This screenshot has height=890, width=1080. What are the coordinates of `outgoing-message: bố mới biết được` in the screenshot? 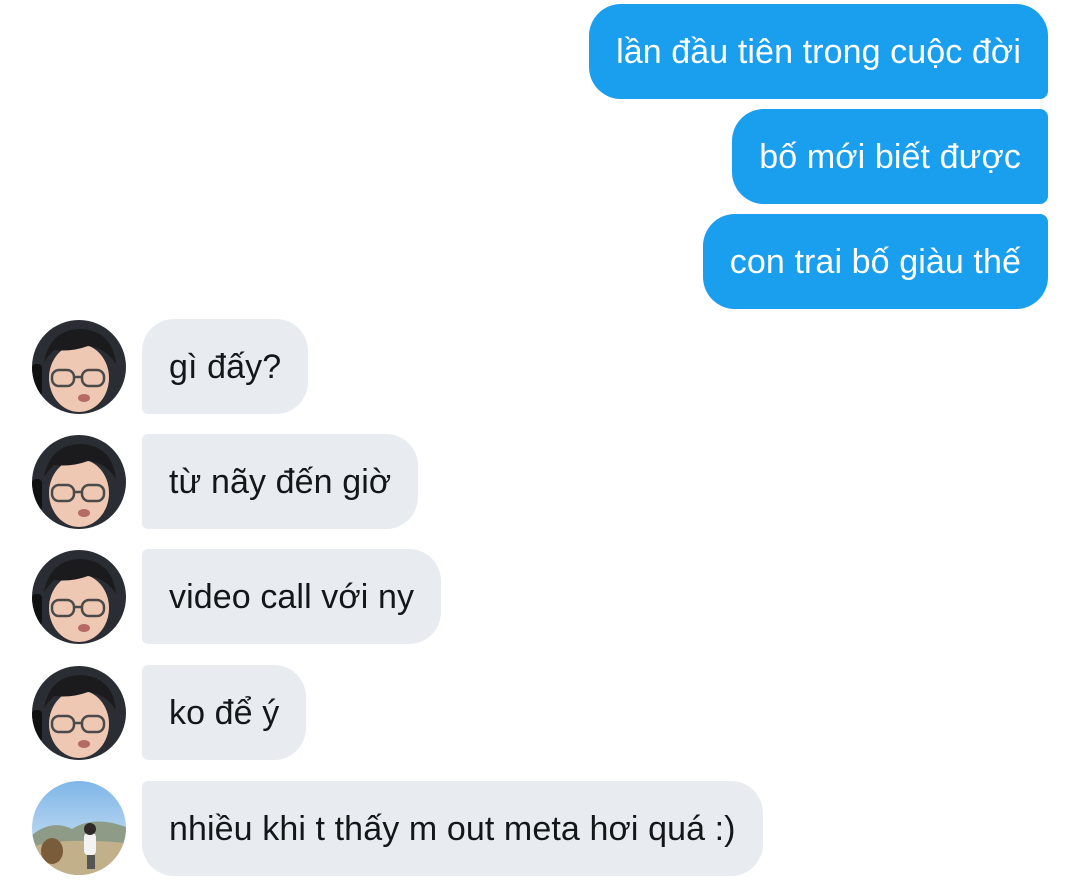 It's located at (890, 156).